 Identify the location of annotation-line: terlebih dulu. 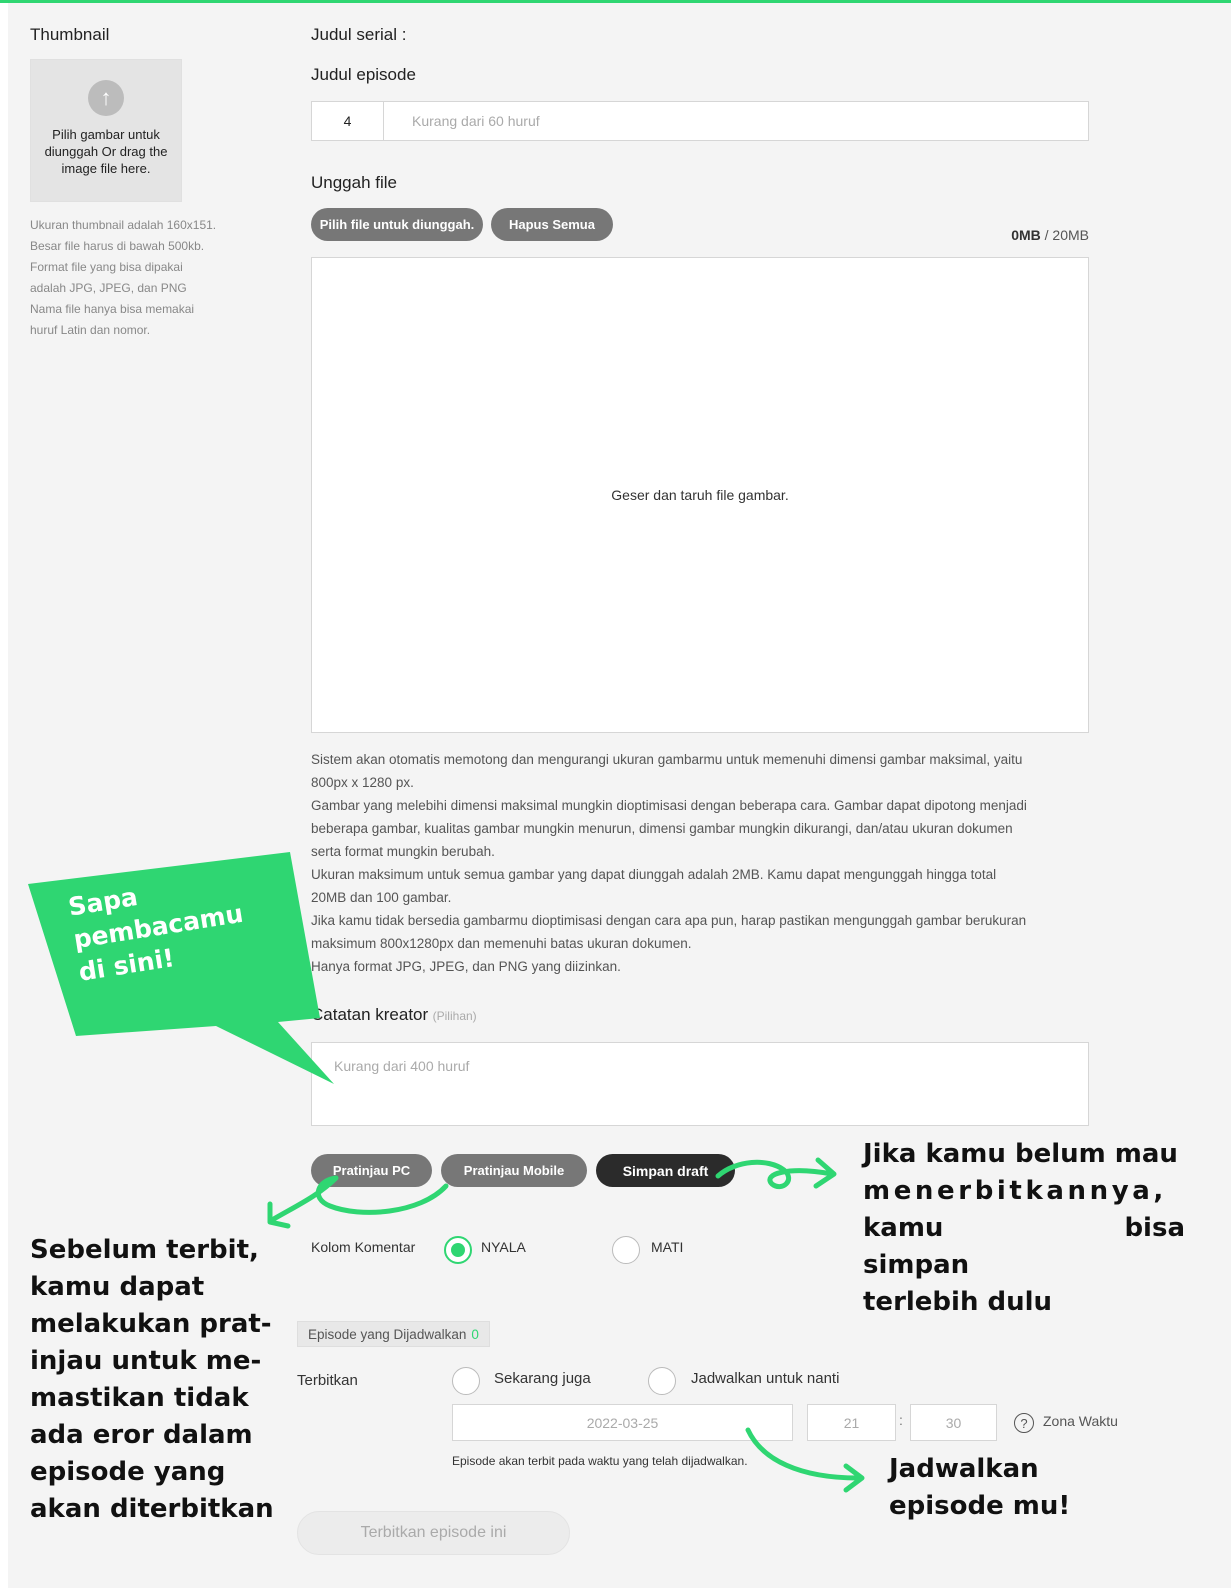
(958, 1302).